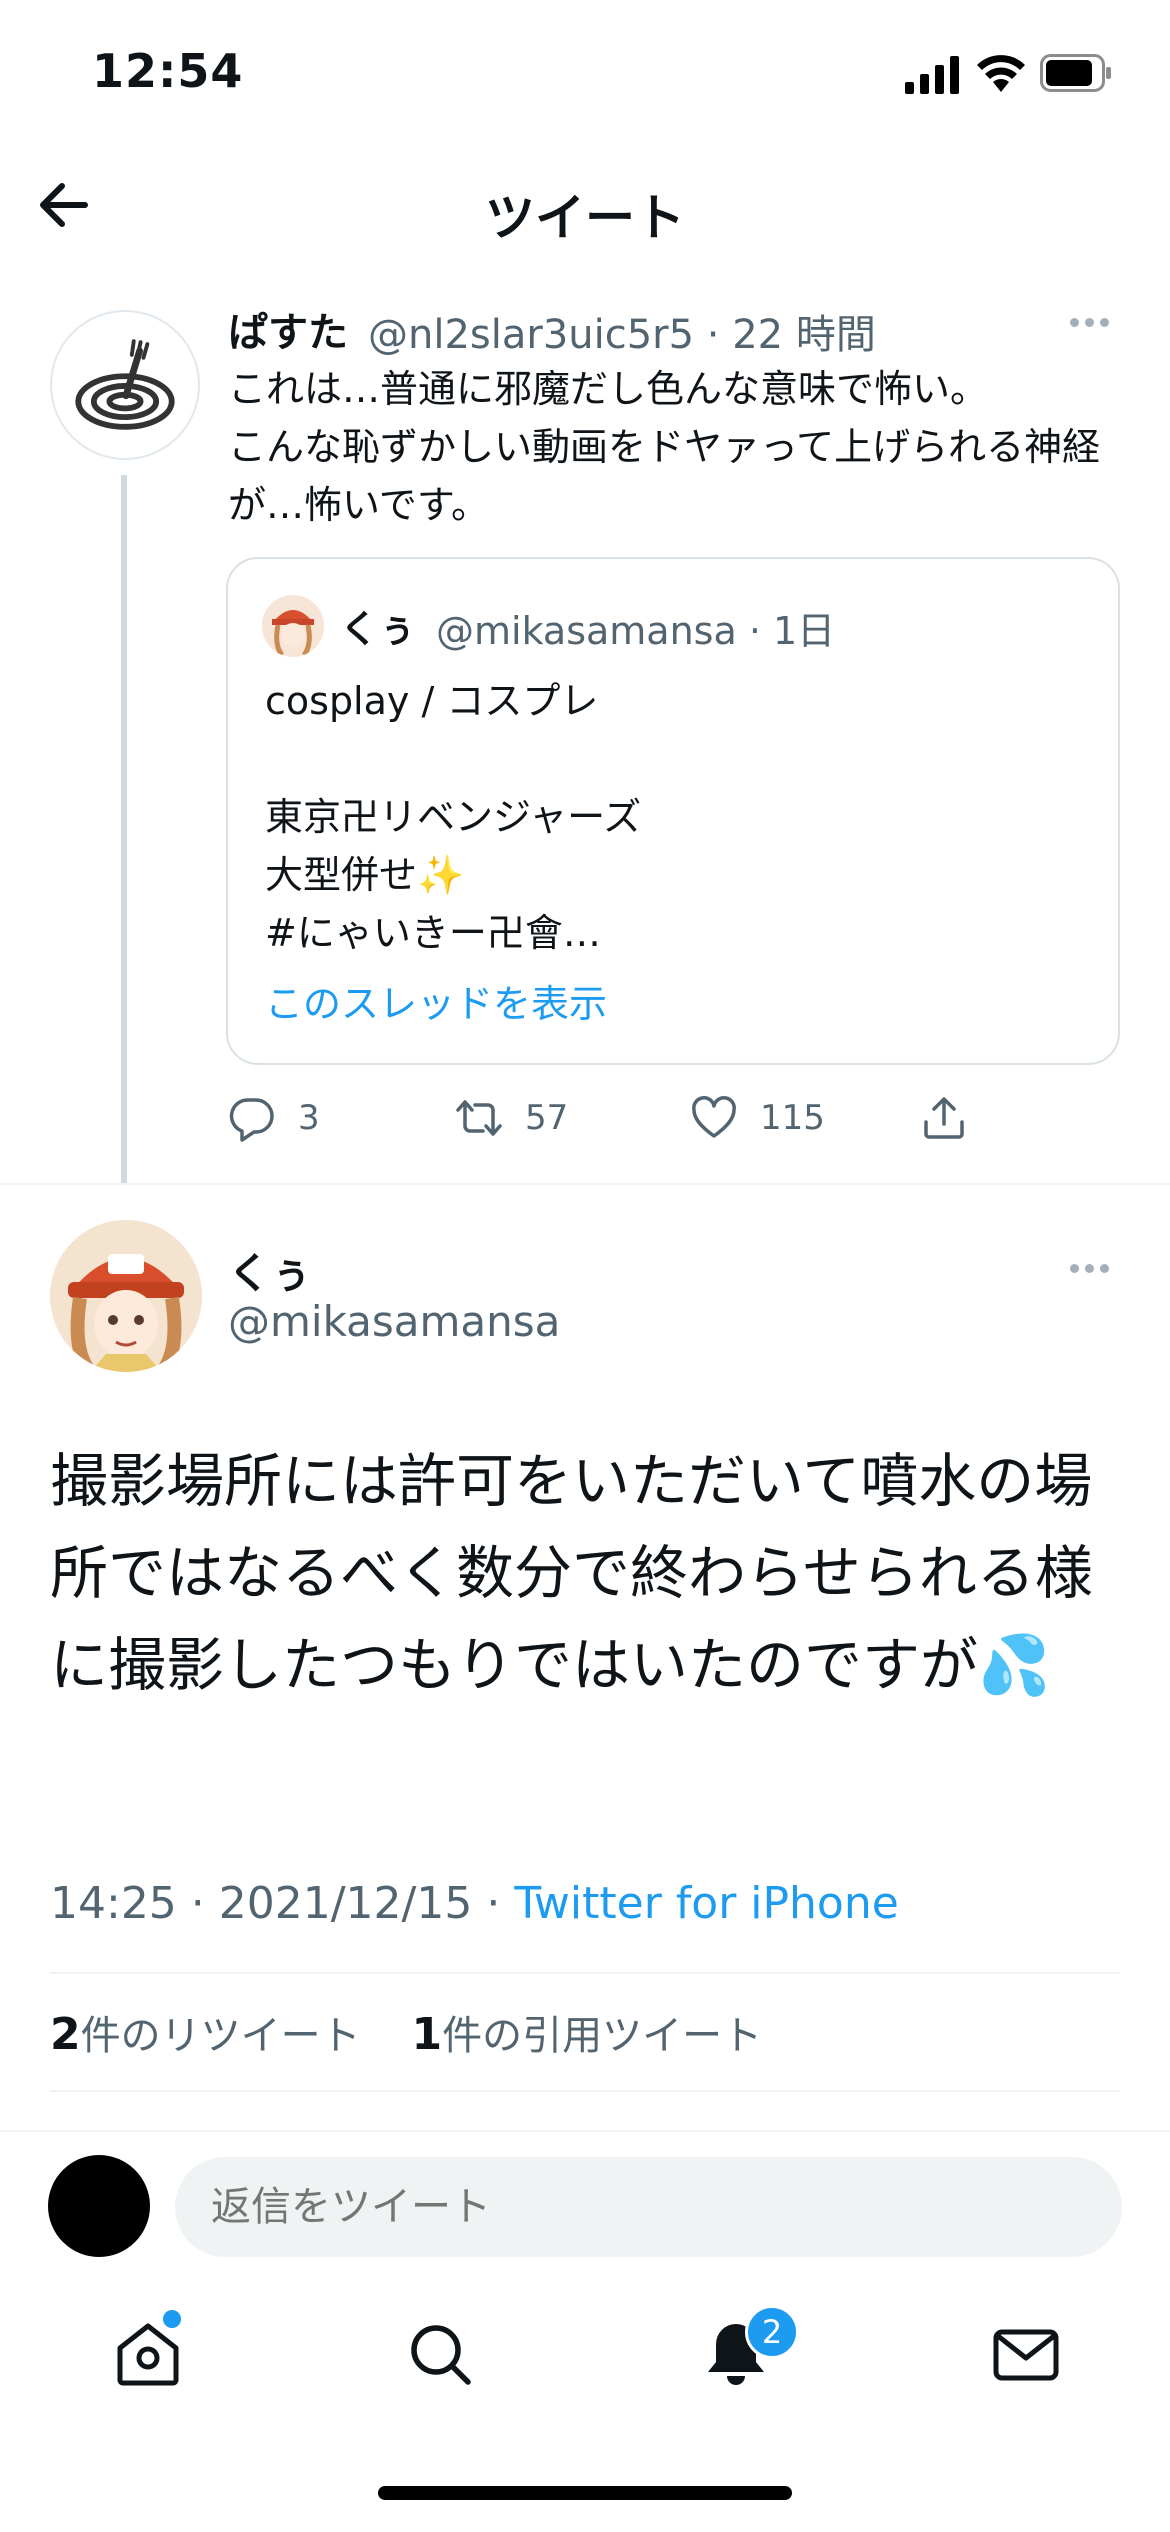 The width and height of the screenshot is (1170, 2532). I want to click on page-title: ツイート, so click(585, 218).